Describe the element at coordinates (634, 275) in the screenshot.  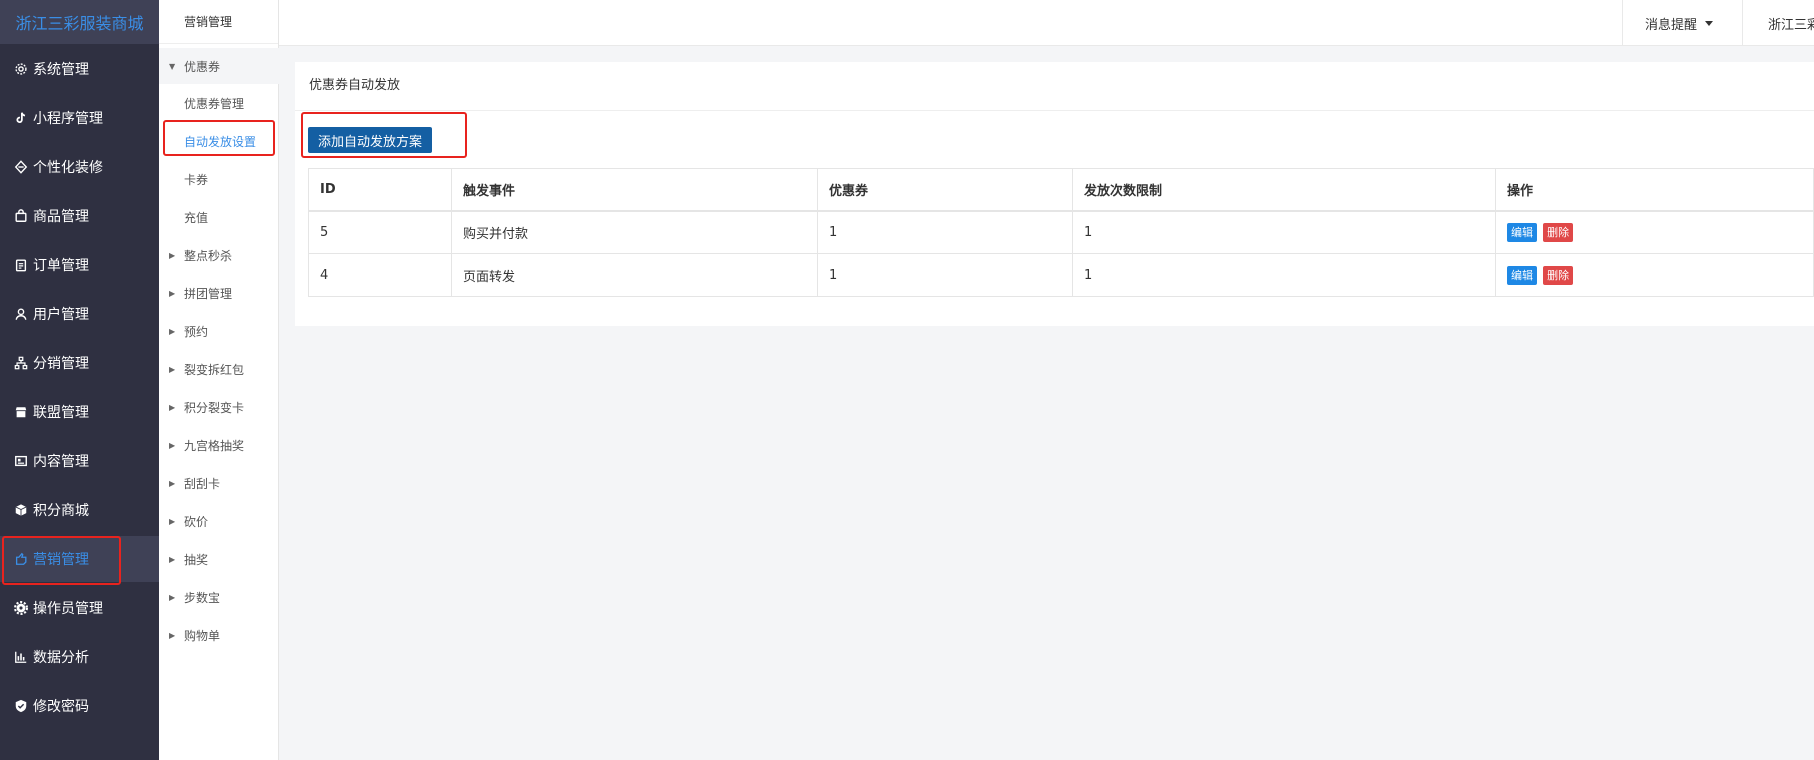
I see `cell-event: 页面转发` at that location.